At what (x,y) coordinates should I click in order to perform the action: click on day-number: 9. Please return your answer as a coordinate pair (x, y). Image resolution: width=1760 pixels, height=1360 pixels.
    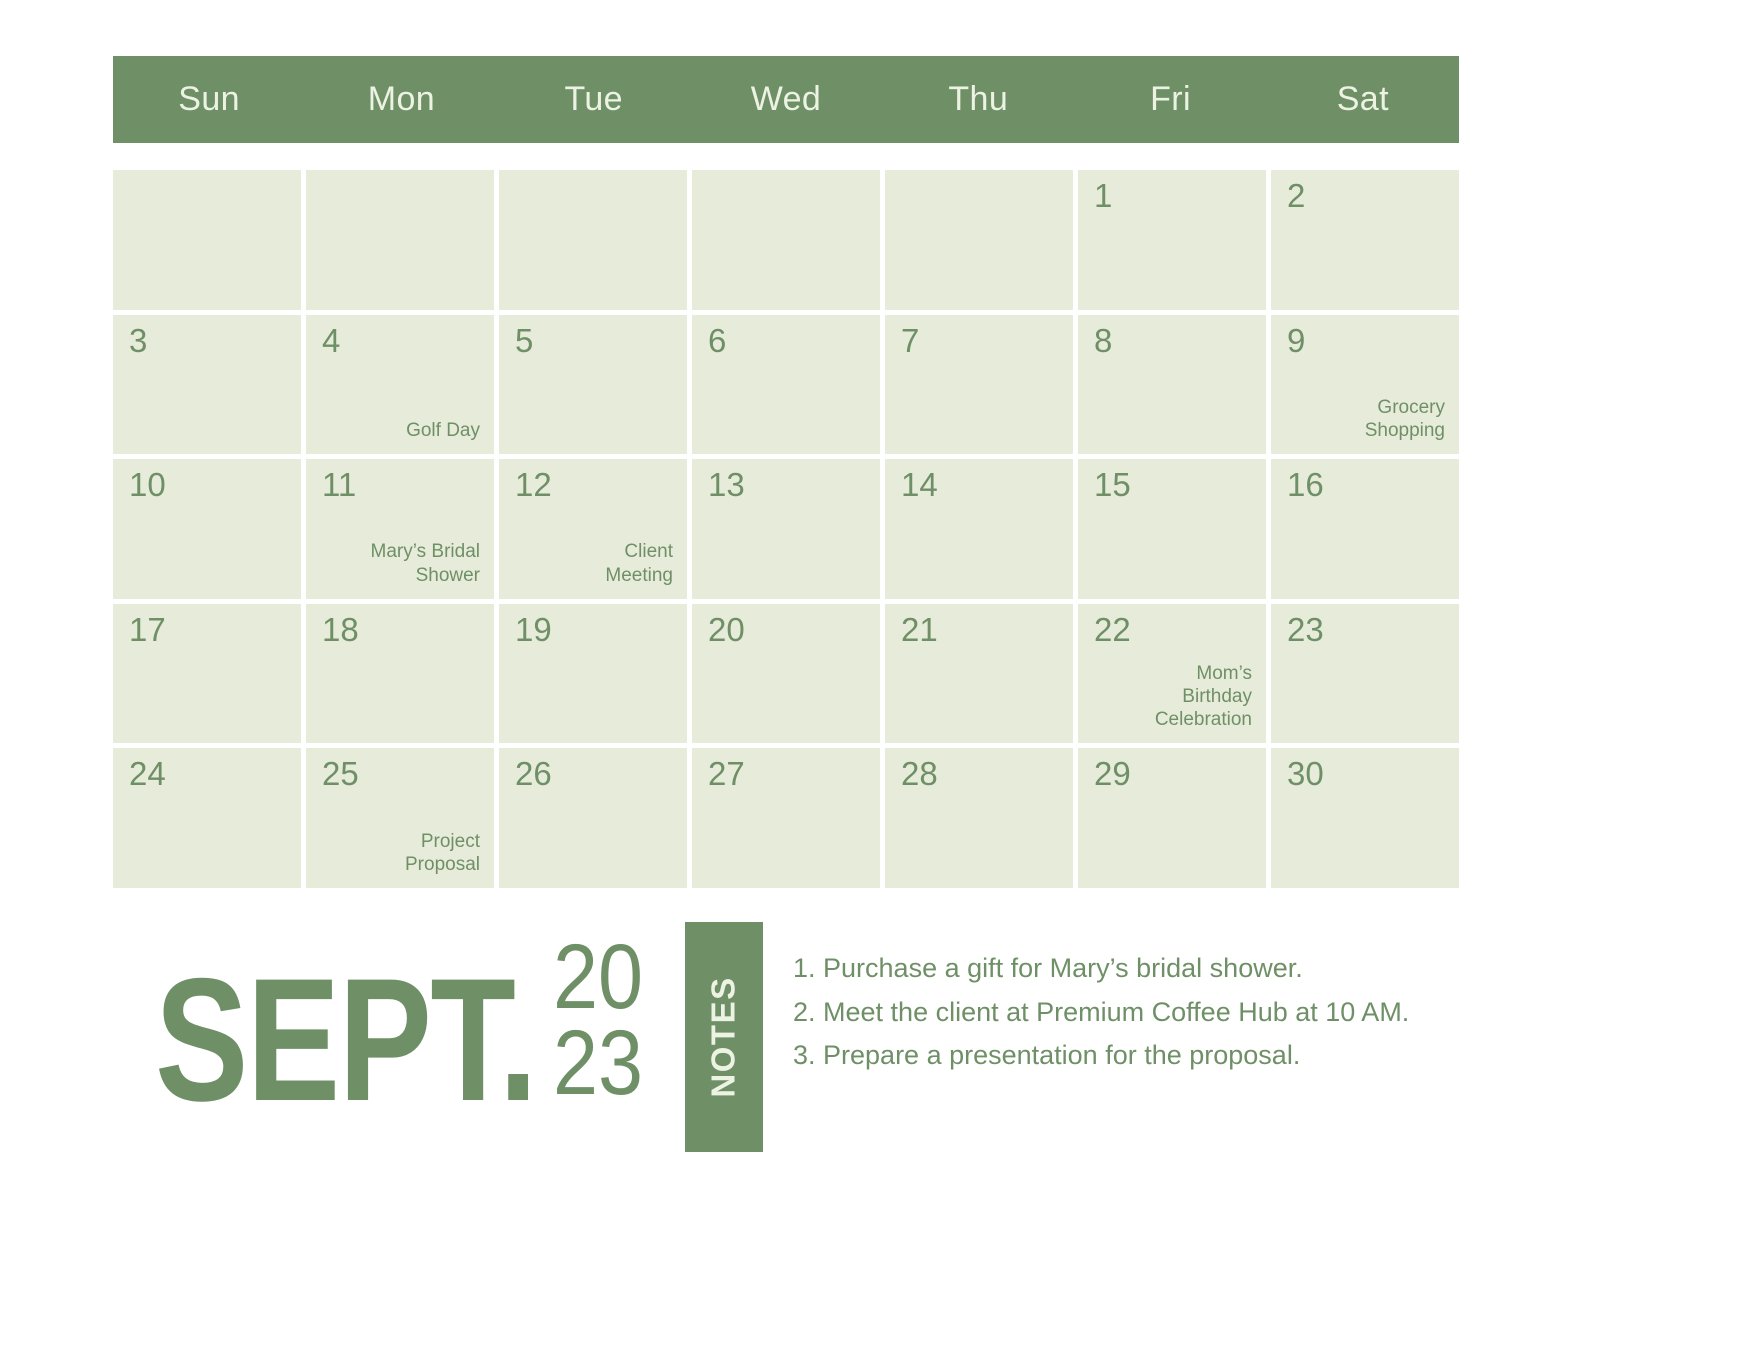
    Looking at the image, I should click on (1296, 340).